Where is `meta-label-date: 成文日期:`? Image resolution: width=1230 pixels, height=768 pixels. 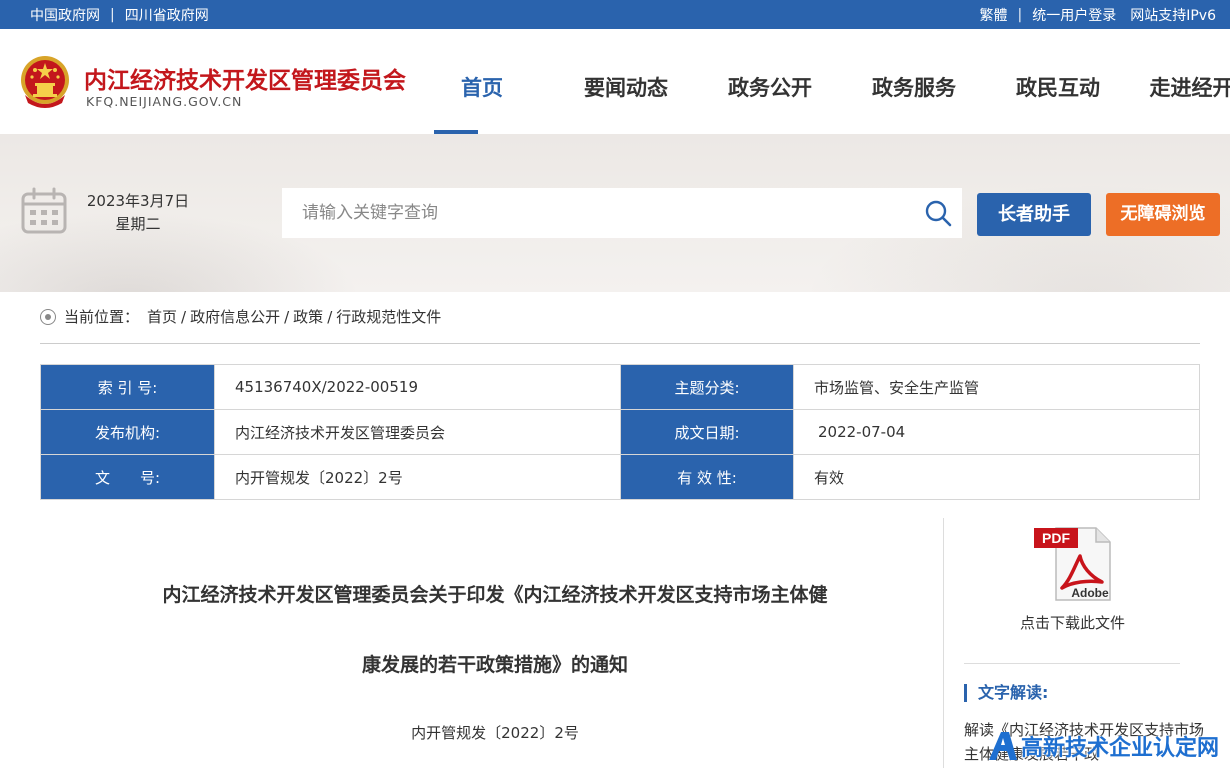
meta-label-date: 成文日期: is located at coordinates (707, 432).